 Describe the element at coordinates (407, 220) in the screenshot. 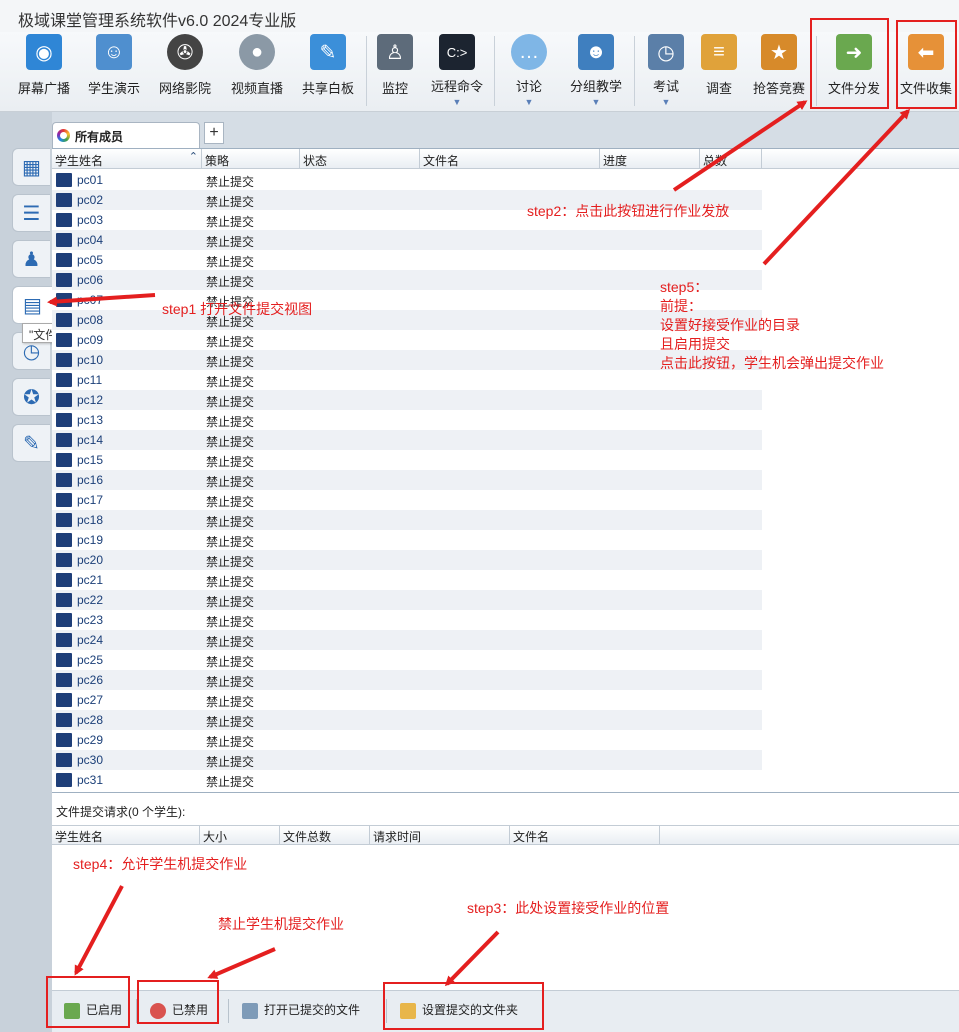

I see `table-row: pc03 禁止提交` at that location.